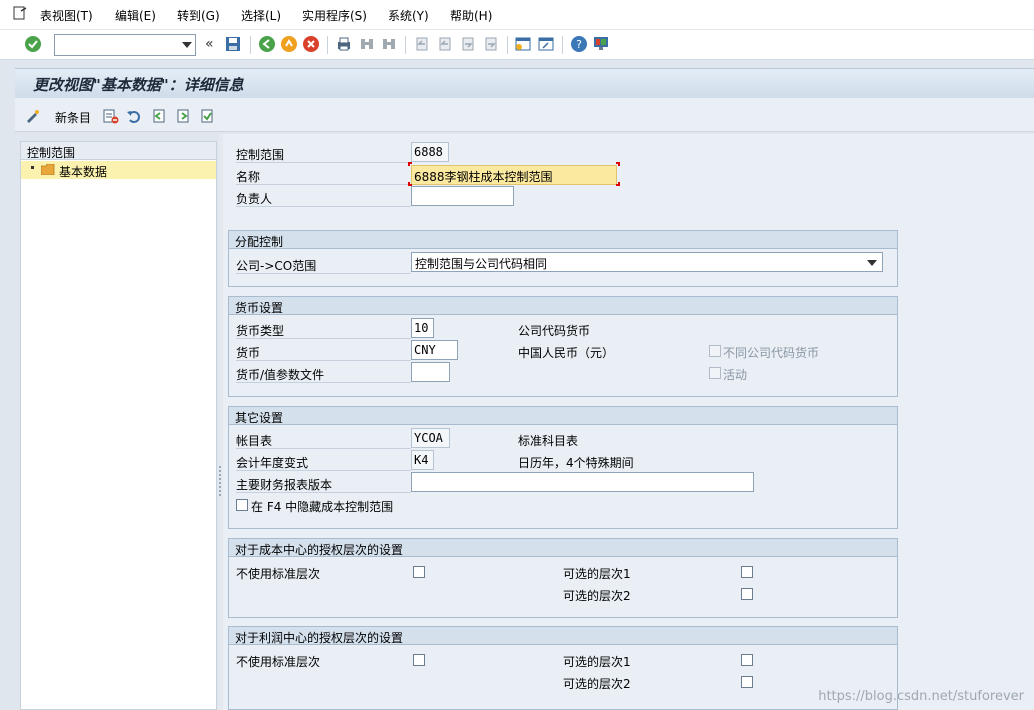 The height and width of the screenshot is (710, 1034). I want to click on last-page-icon, so click(491, 44).